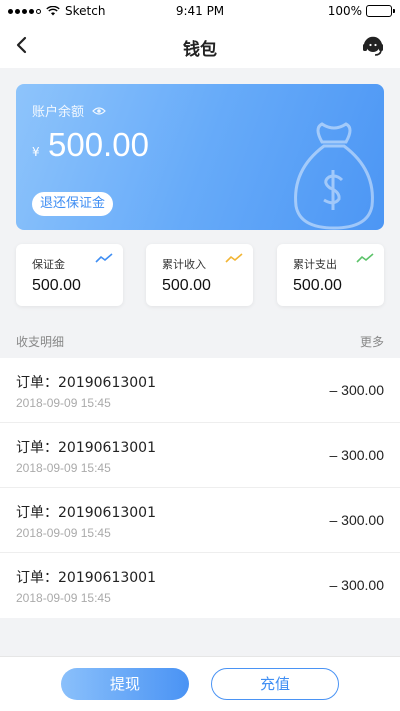 The width and height of the screenshot is (400, 711). I want to click on stats-row: 保证金 500.00 累计收入 500.00 累计支出 500.00, so click(200, 275).